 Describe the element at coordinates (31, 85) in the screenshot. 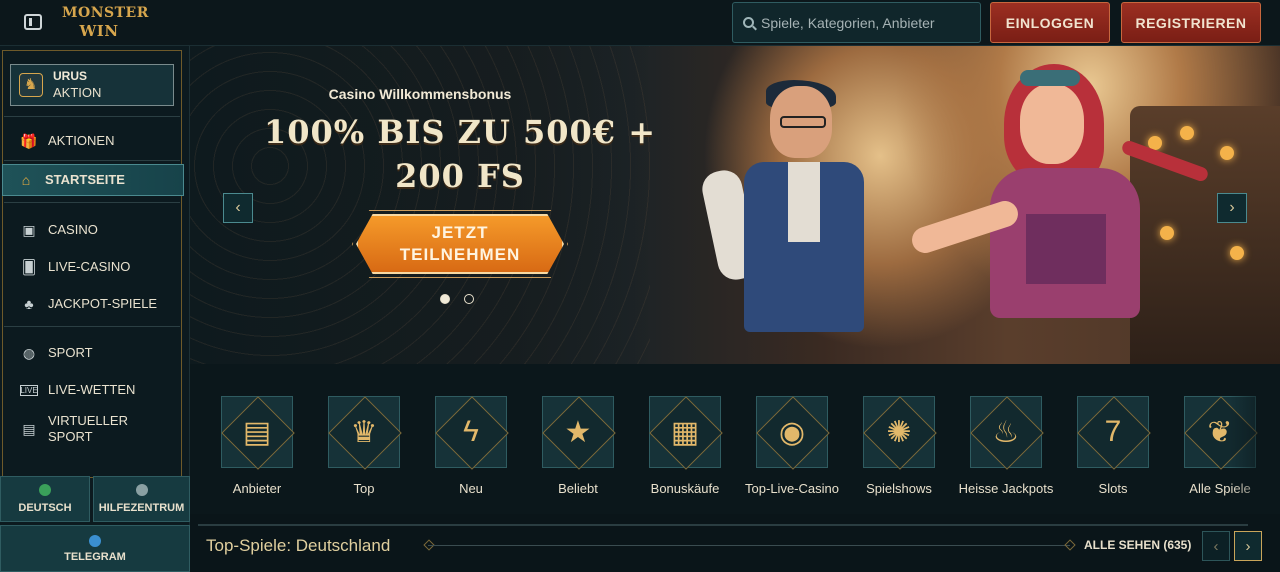

I see `bull-icon` at that location.